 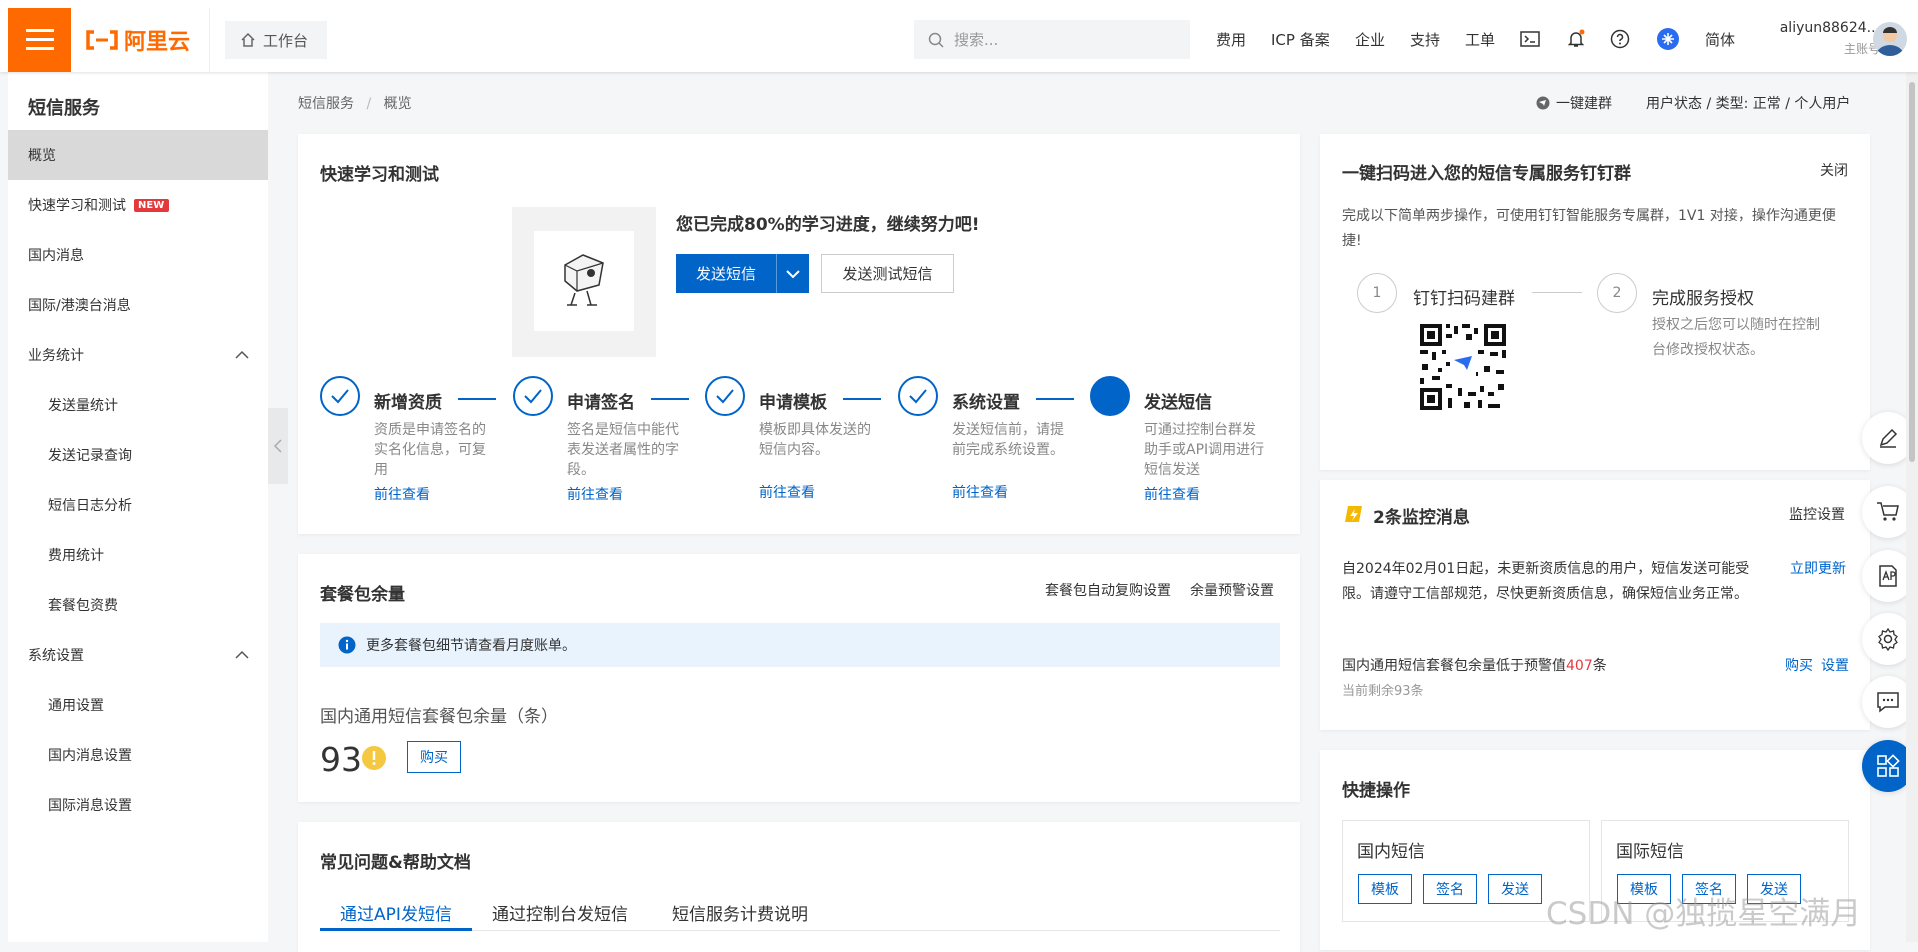 What do you see at coordinates (138, 155) in the screenshot?
I see `sidebar-item-overview: 概览` at bounding box center [138, 155].